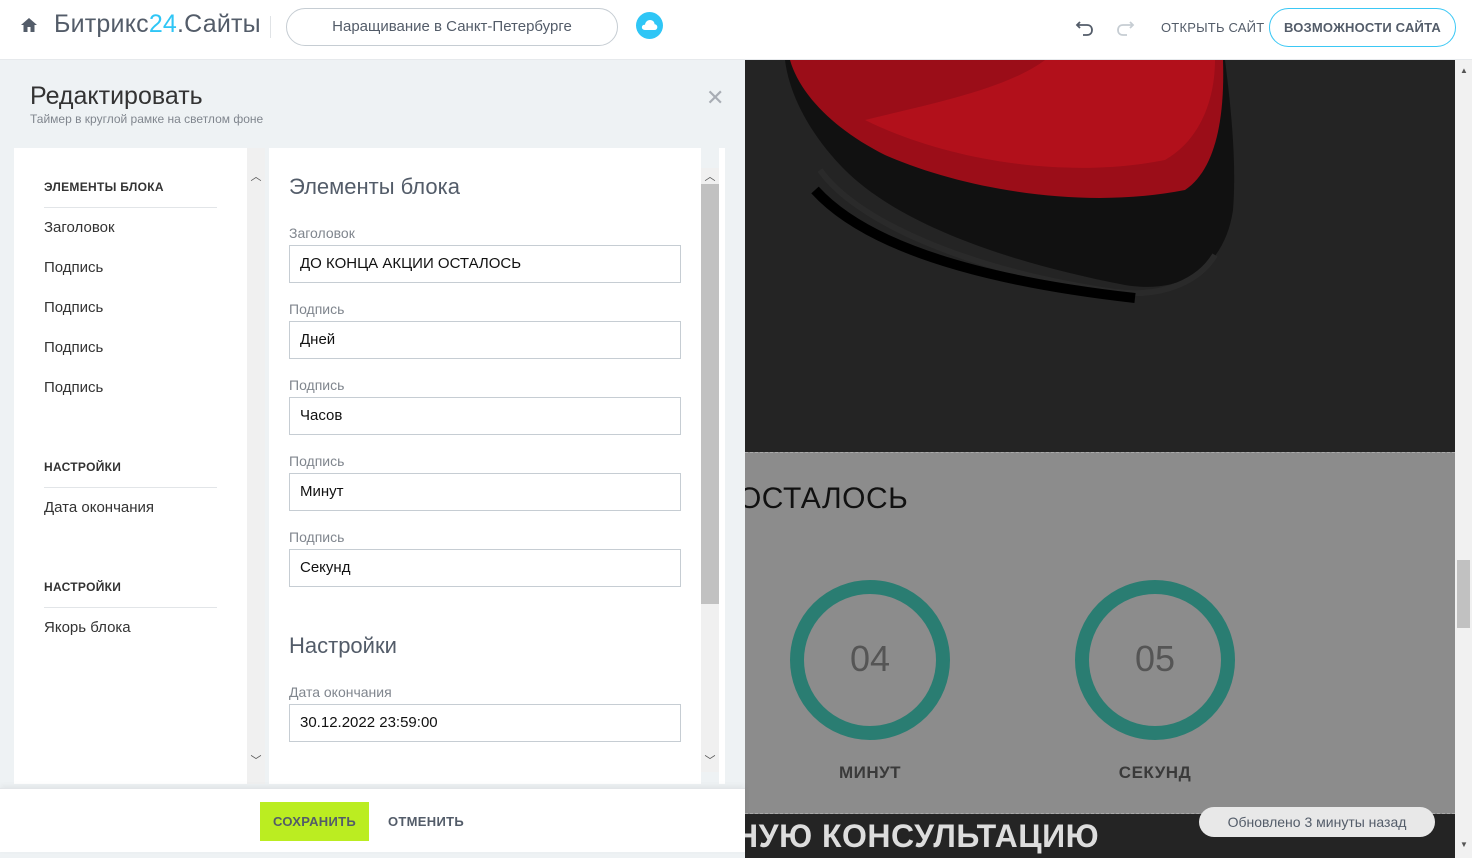 The image size is (1472, 858). What do you see at coordinates (1125, 27) in the screenshot?
I see `redo-icon` at bounding box center [1125, 27].